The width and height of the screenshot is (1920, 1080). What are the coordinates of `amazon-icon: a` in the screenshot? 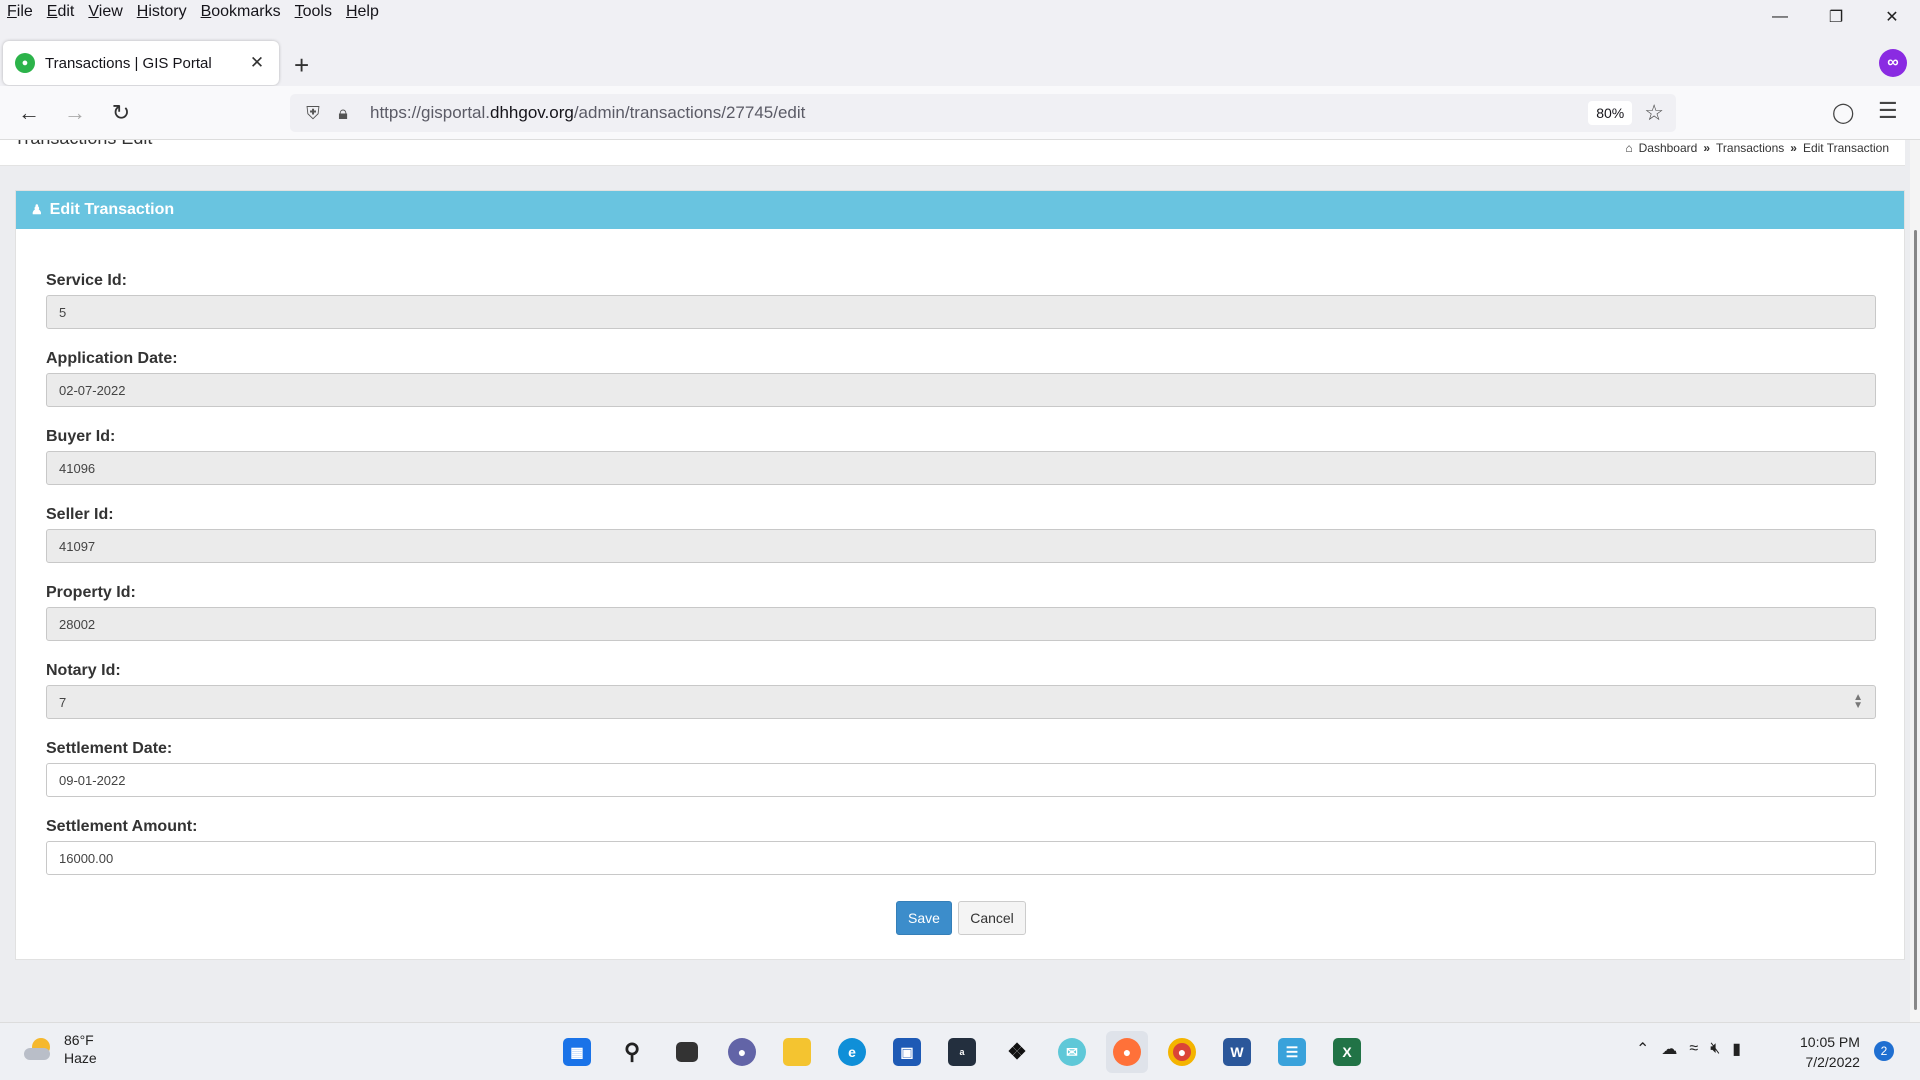 It's located at (962, 1052).